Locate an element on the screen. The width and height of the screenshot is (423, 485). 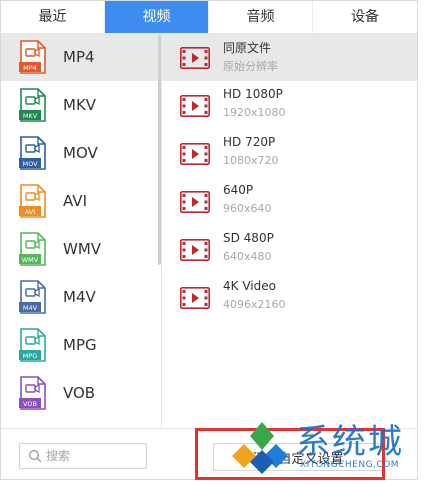
format-item-mov: MOV MOV is located at coordinates (81, 153).